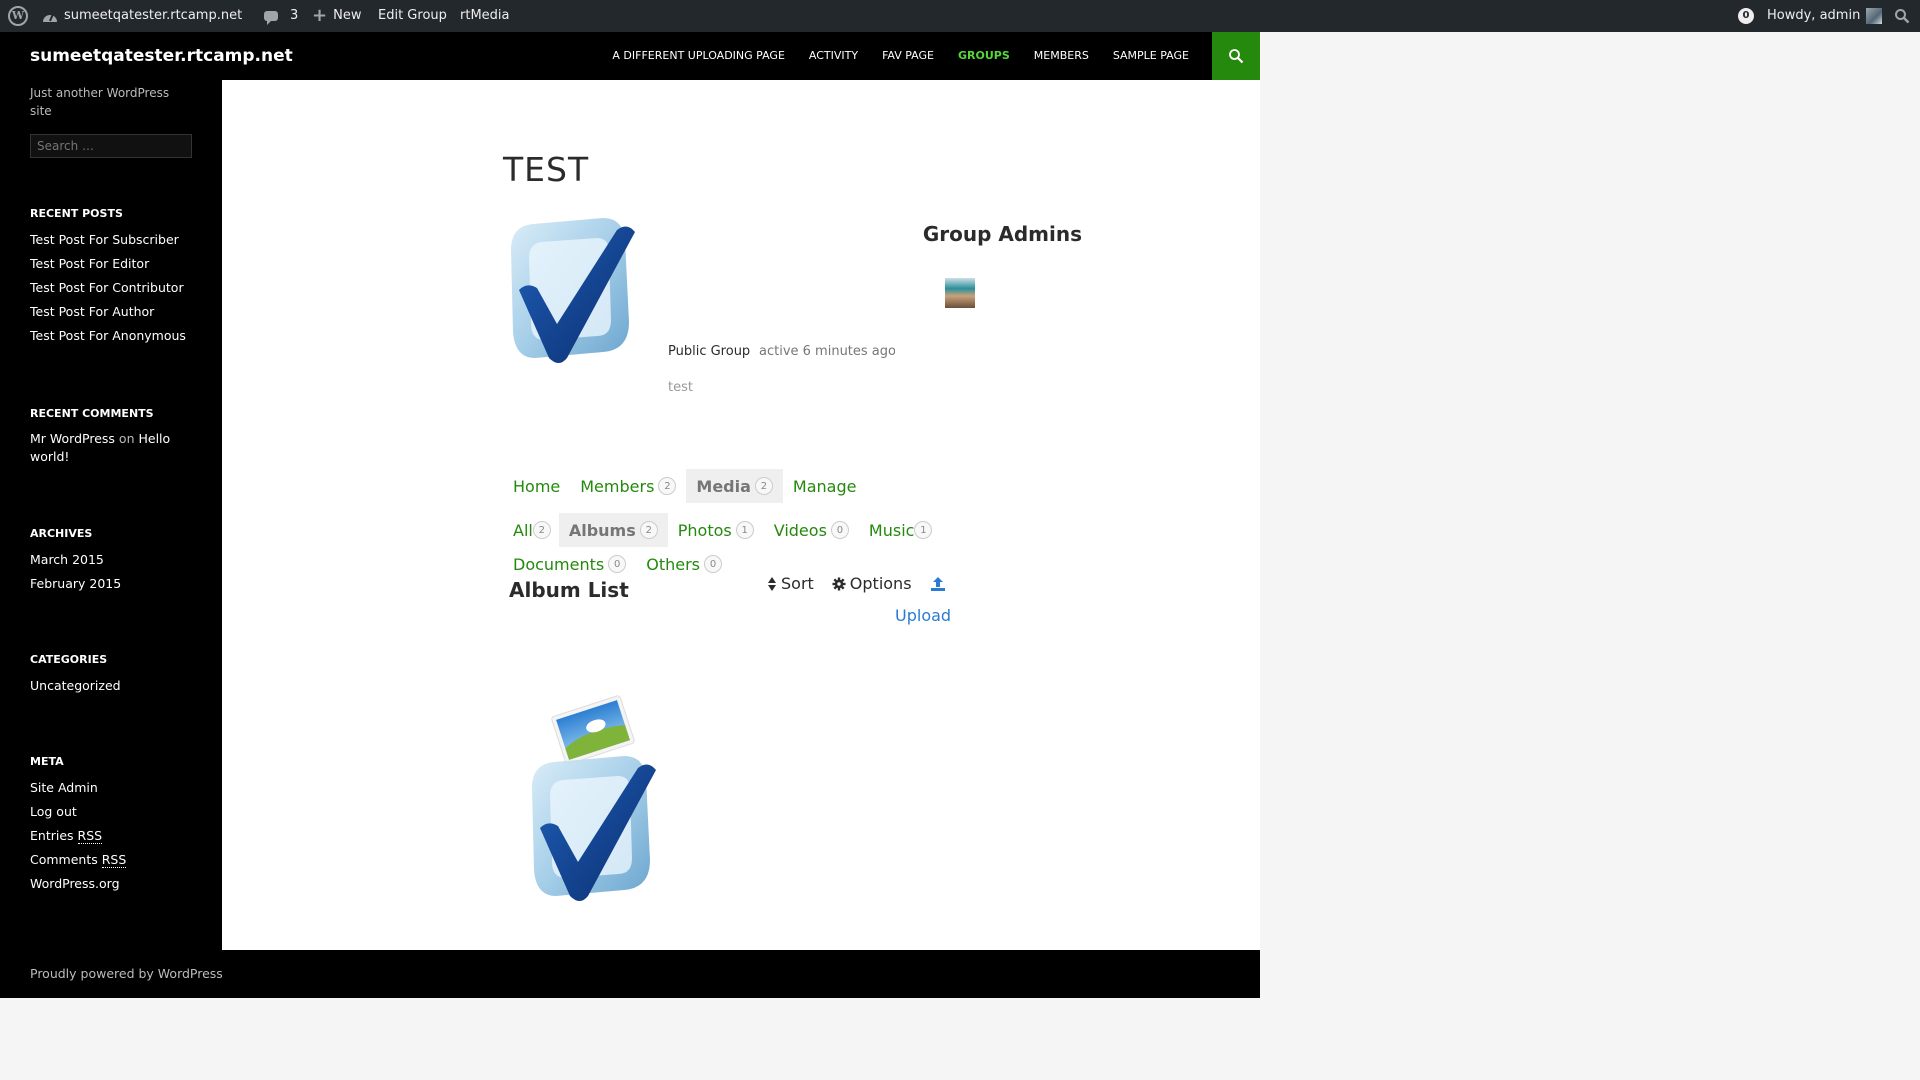 This screenshot has width=1920, height=1080. Describe the element at coordinates (153, 15) in the screenshot. I see `admin-bar-site-name: sumeetqatester.rtcamp.net` at that location.